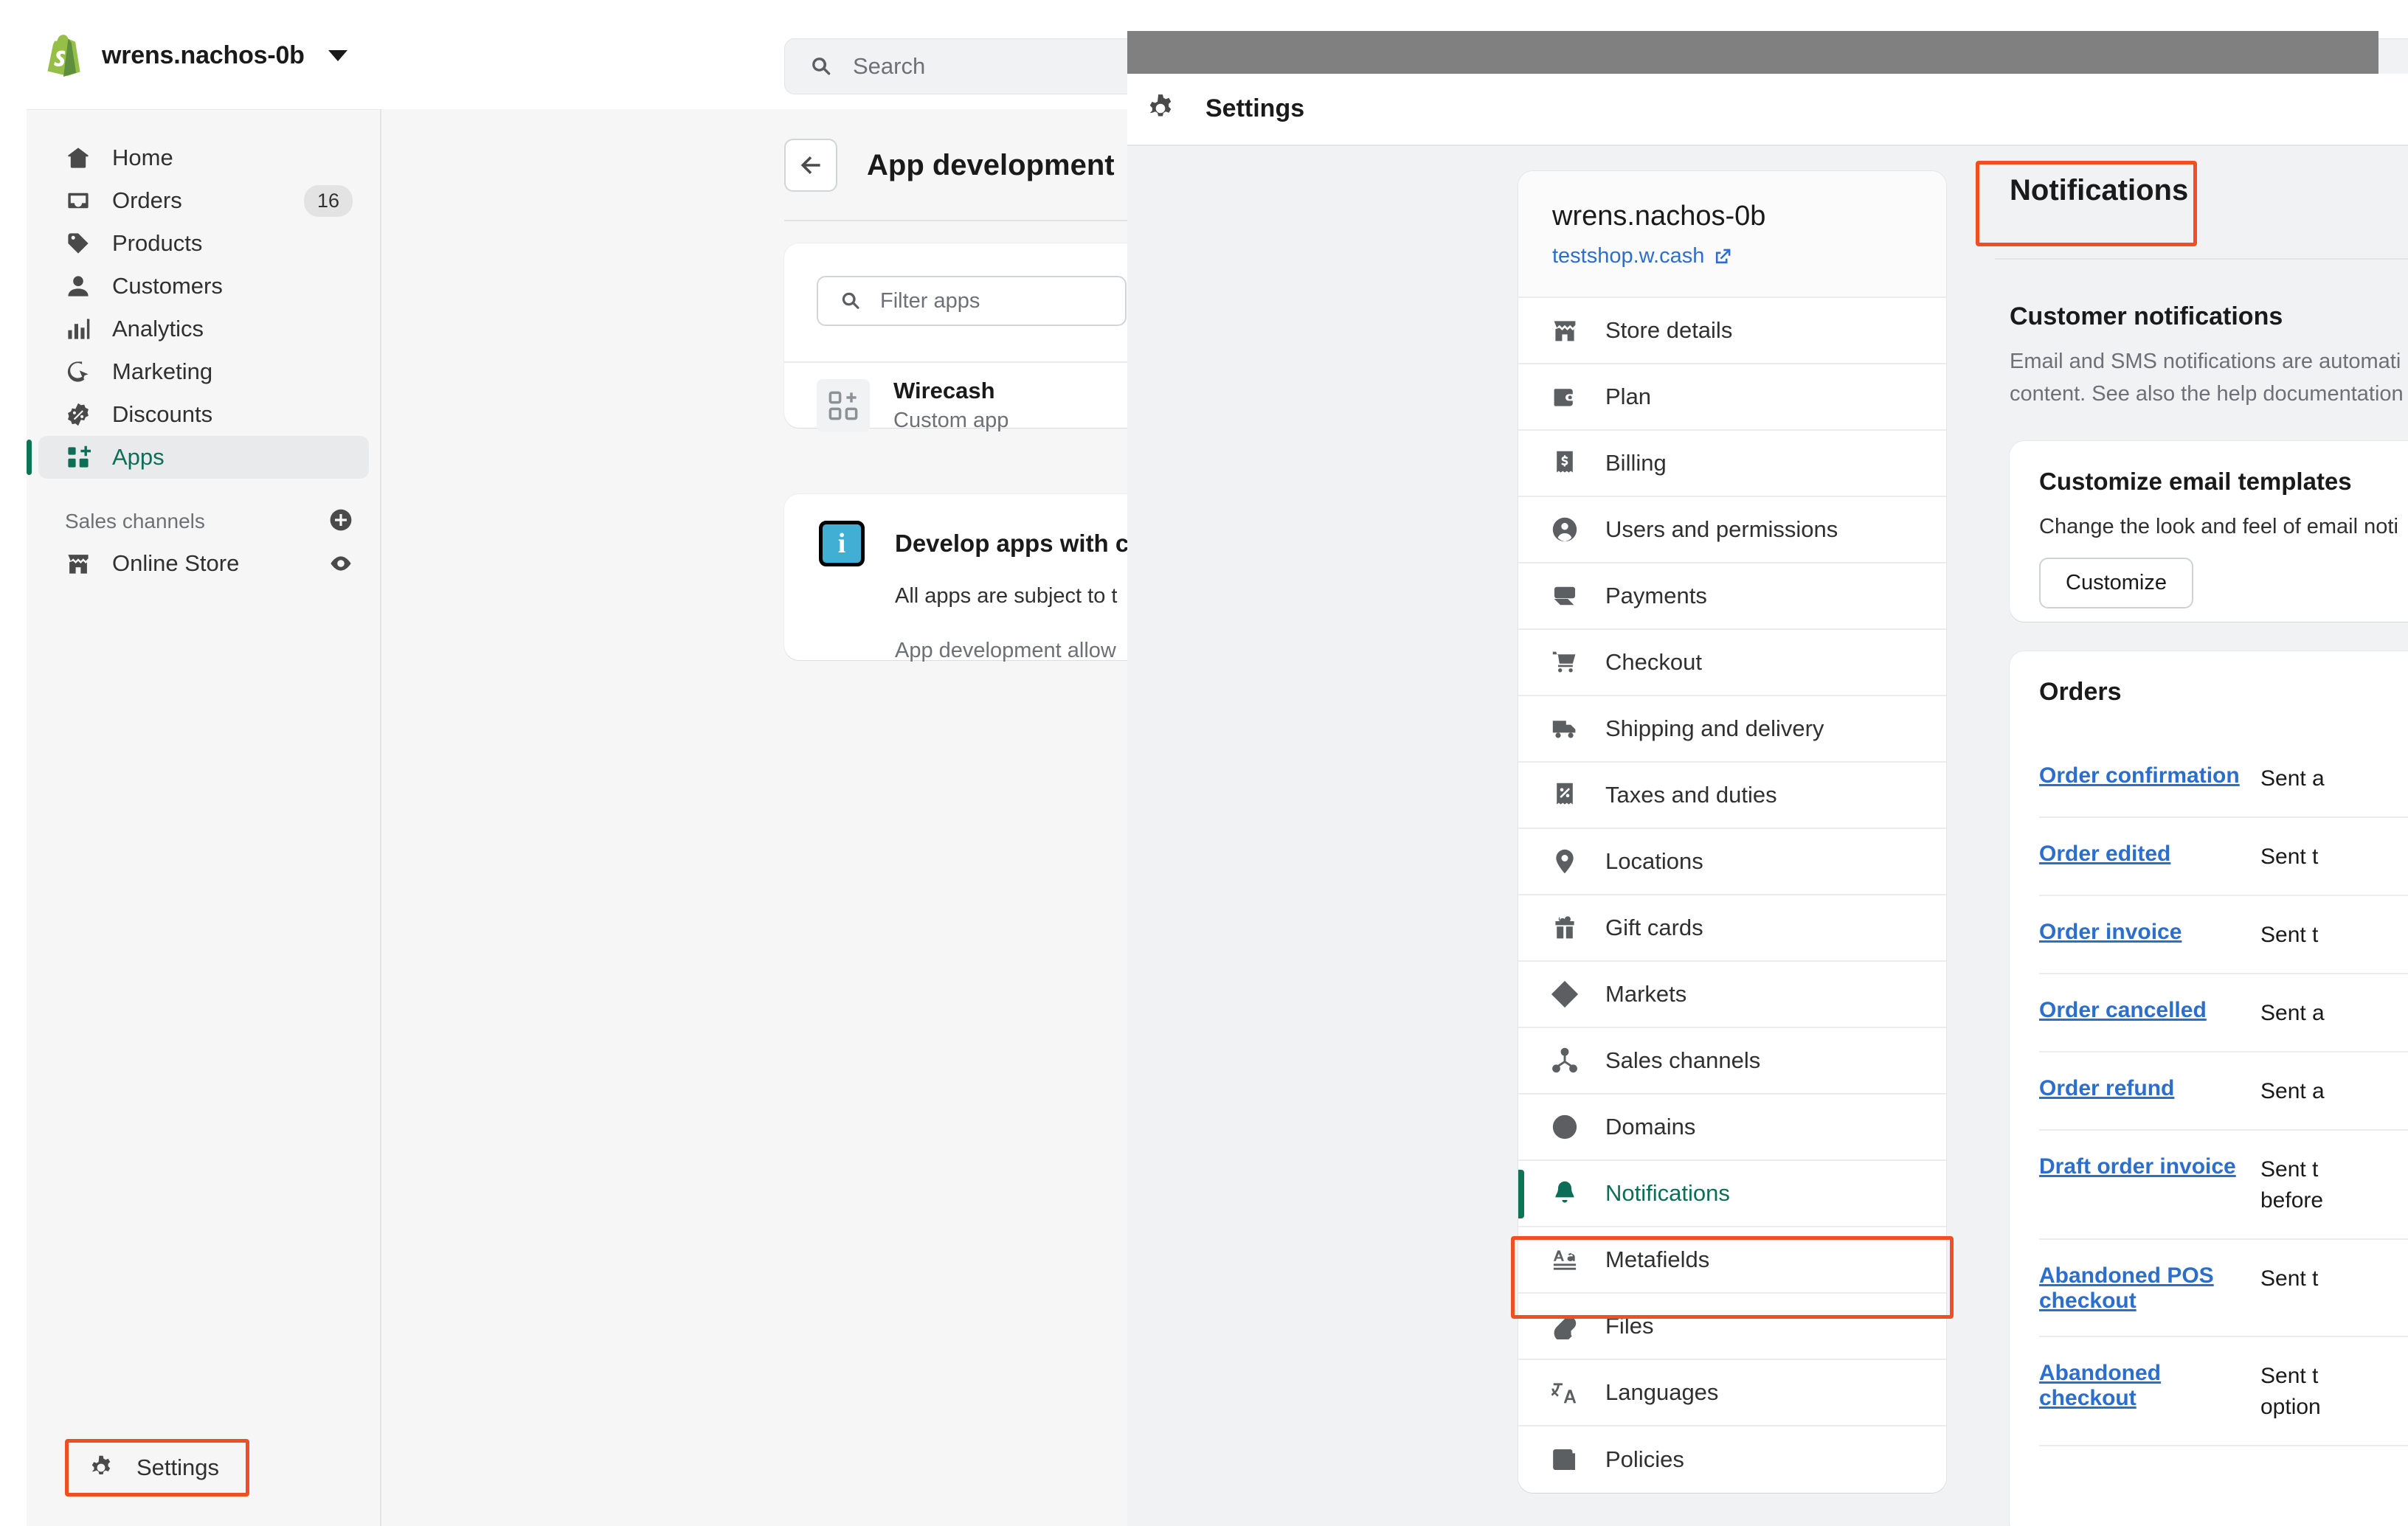 The image size is (2408, 1526). I want to click on billing-receipt-icon, so click(1565, 463).